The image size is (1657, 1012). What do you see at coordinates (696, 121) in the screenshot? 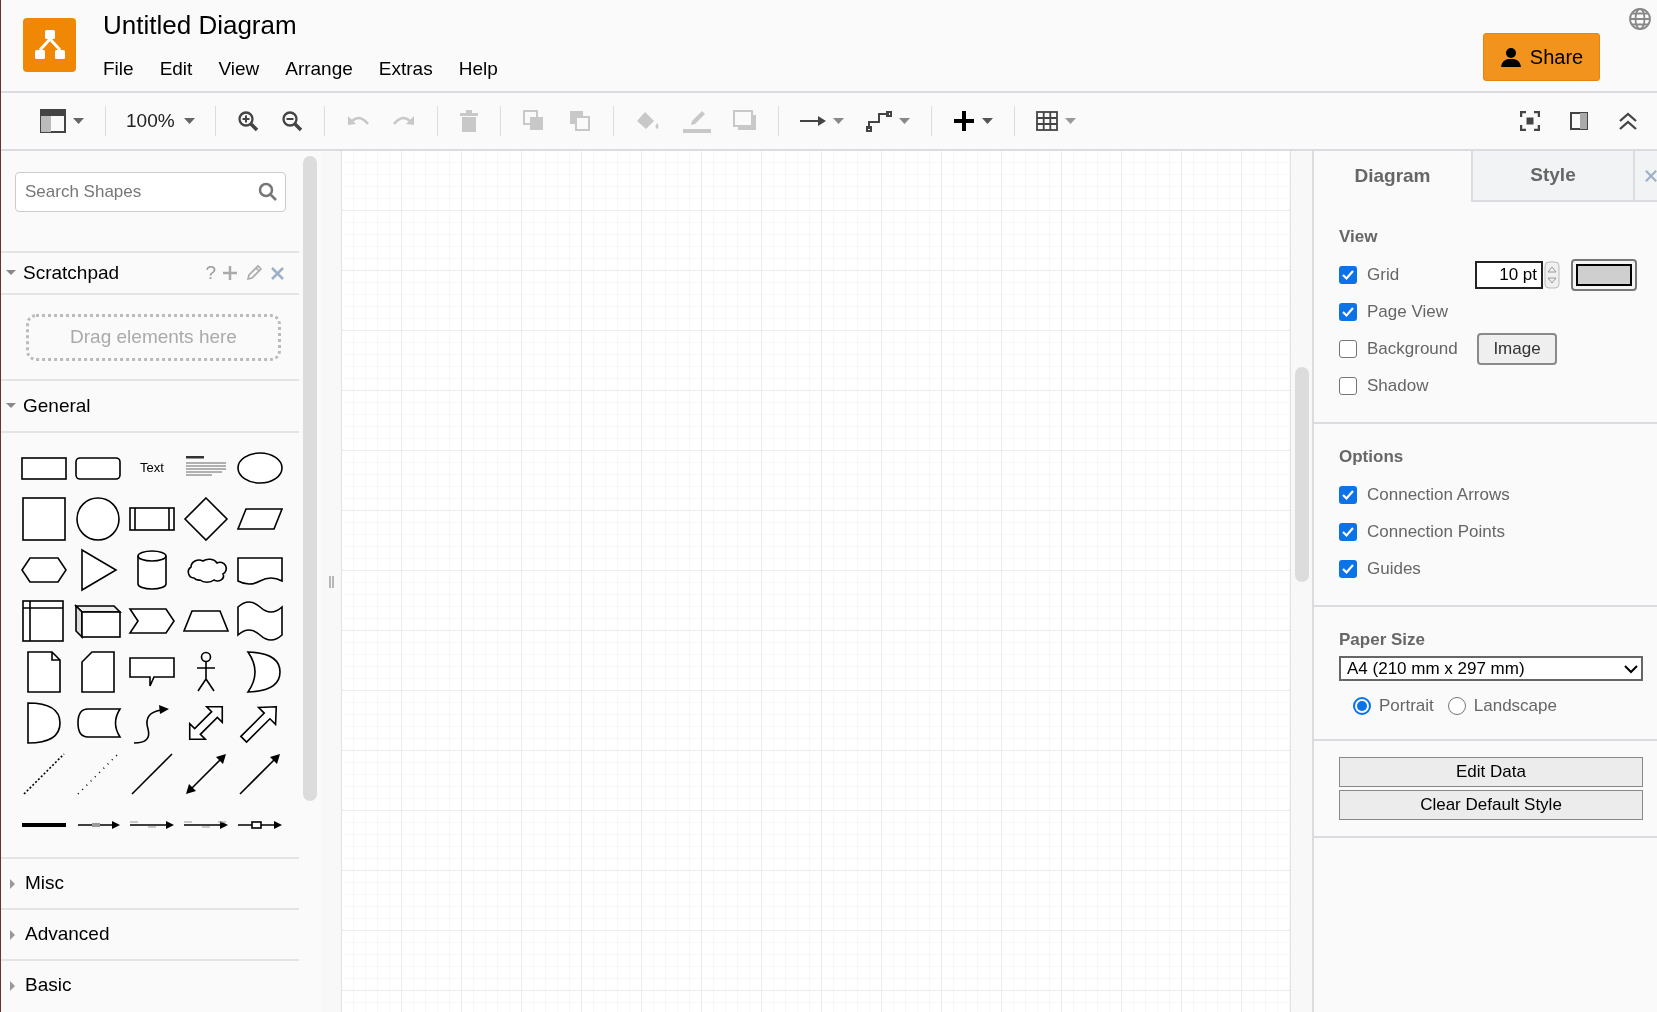
I see `pencil-line-icon` at bounding box center [696, 121].